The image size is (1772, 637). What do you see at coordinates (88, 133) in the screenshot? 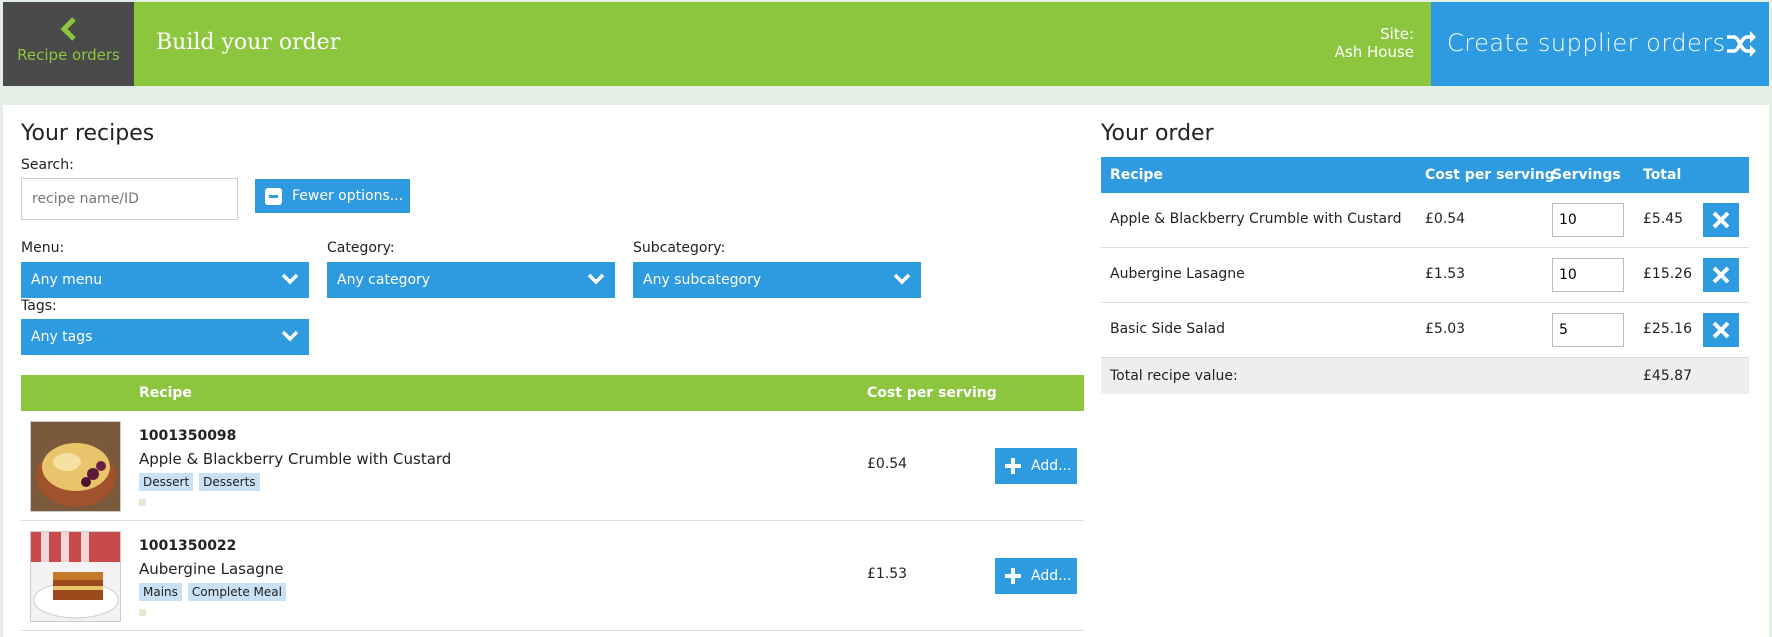
I see `your-recipes-title: Your recipes` at bounding box center [88, 133].